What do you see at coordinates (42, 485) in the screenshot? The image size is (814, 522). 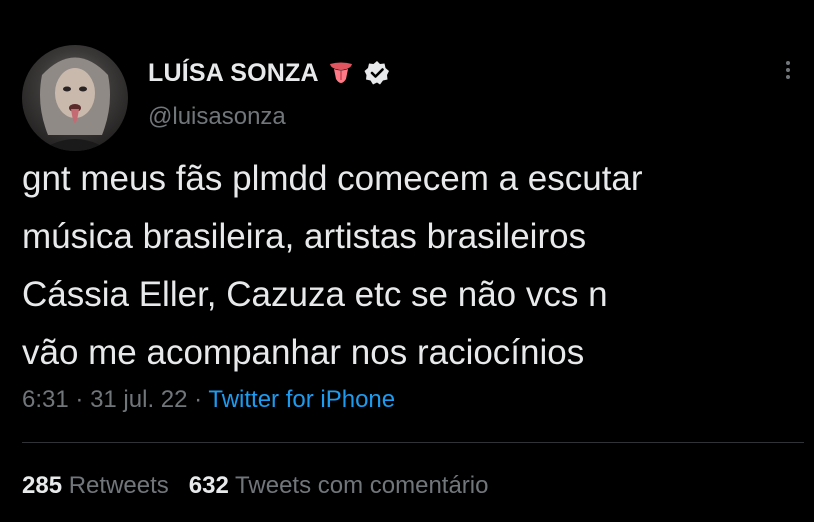 I see `retweets-count: 285` at bounding box center [42, 485].